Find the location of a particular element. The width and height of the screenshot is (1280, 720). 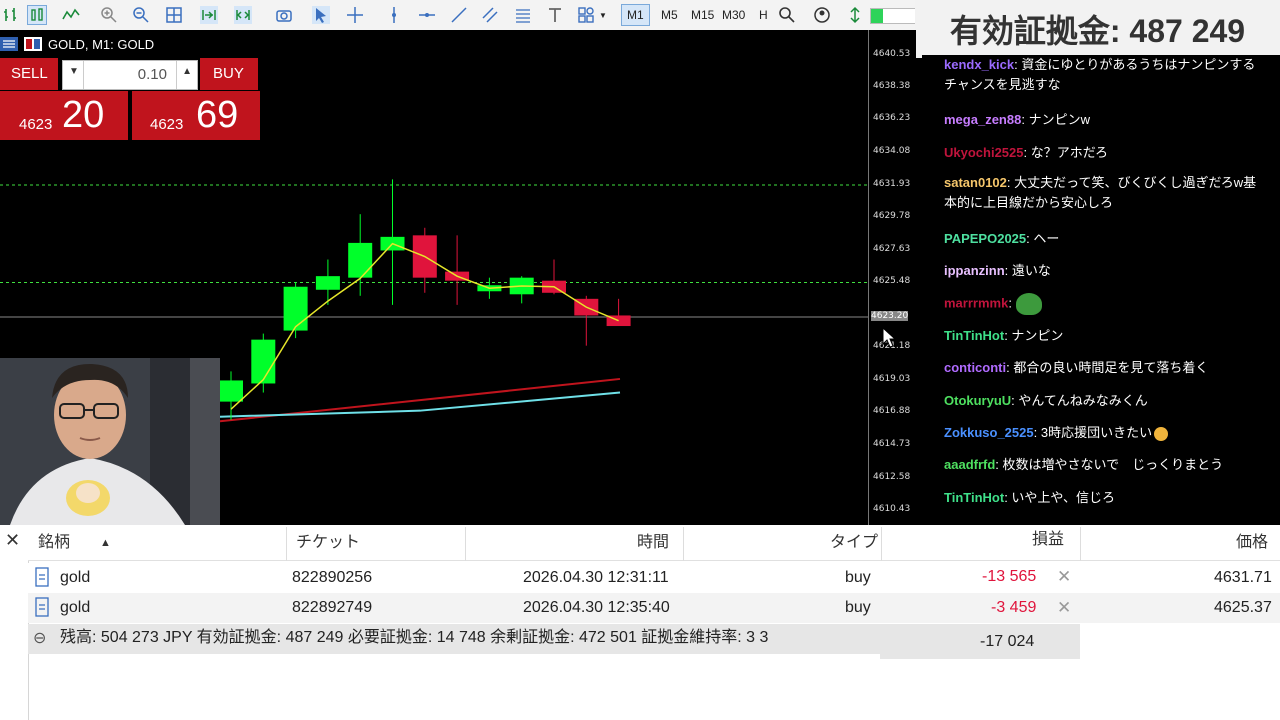

tf-m1: M1 is located at coordinates (635, 15).